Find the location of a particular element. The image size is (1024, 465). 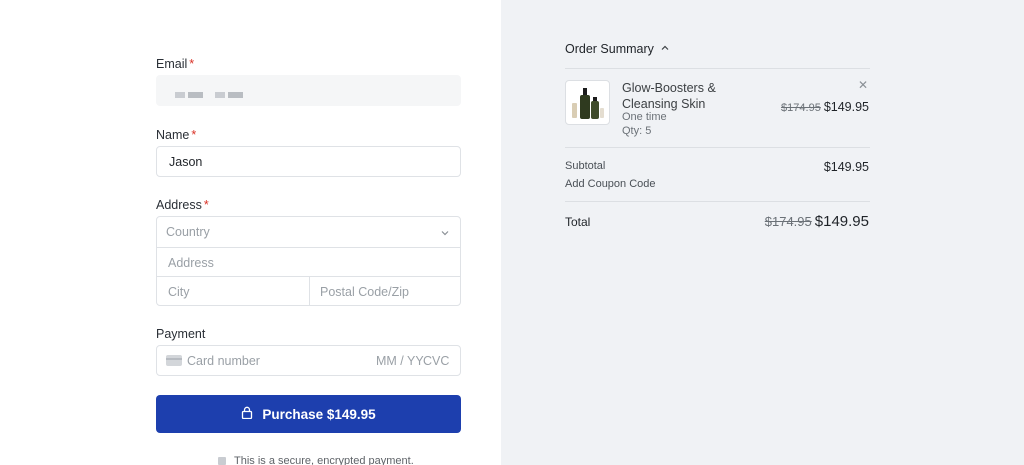

name-field: Jason is located at coordinates (308, 161).